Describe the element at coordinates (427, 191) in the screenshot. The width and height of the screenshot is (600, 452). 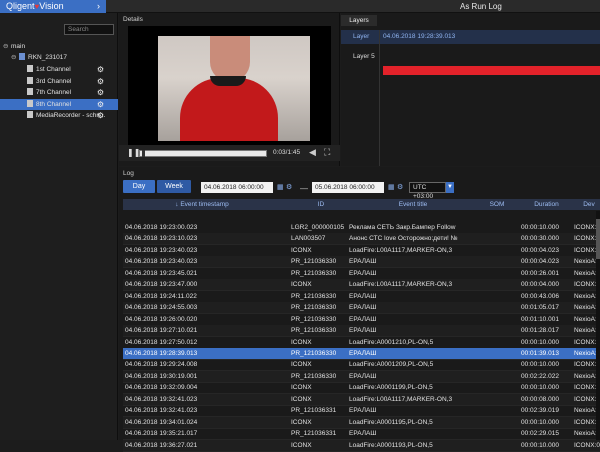
I see `timezone-select: UTC +03:00` at that location.